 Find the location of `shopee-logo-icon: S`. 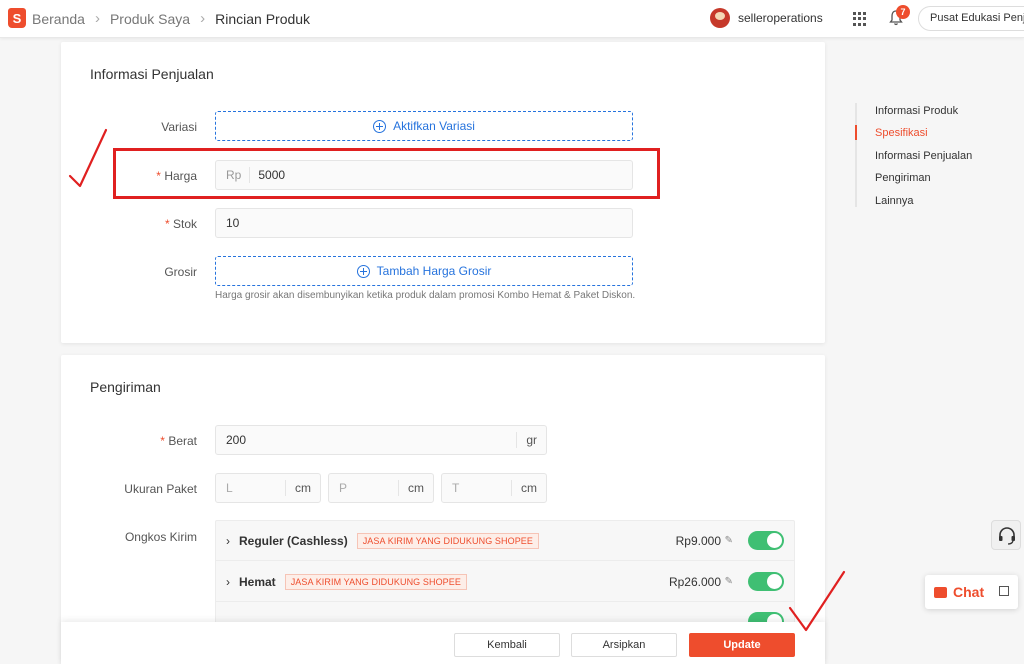

shopee-logo-icon: S is located at coordinates (17, 18).